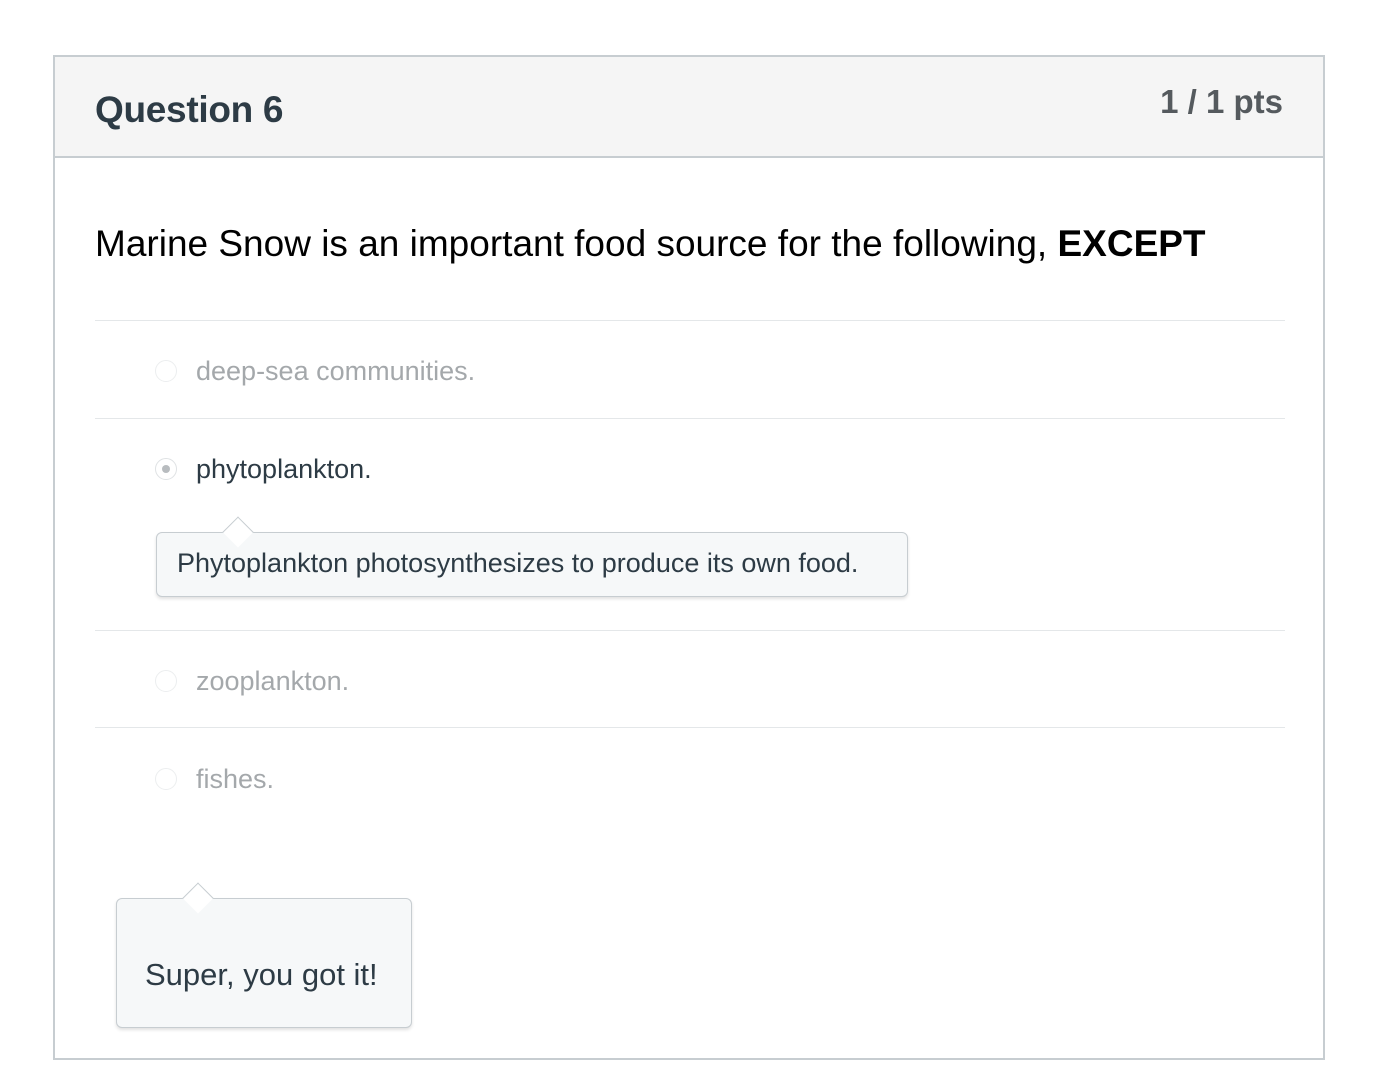 The image size is (1382, 1088). Describe the element at coordinates (655, 785) in the screenshot. I see `answer-option-fishes: fishes.` at that location.